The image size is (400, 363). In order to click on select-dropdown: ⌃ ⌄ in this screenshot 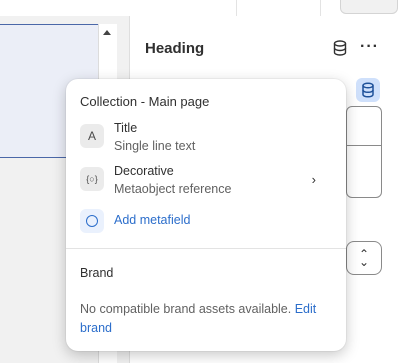, I will do `click(364, 258)`.